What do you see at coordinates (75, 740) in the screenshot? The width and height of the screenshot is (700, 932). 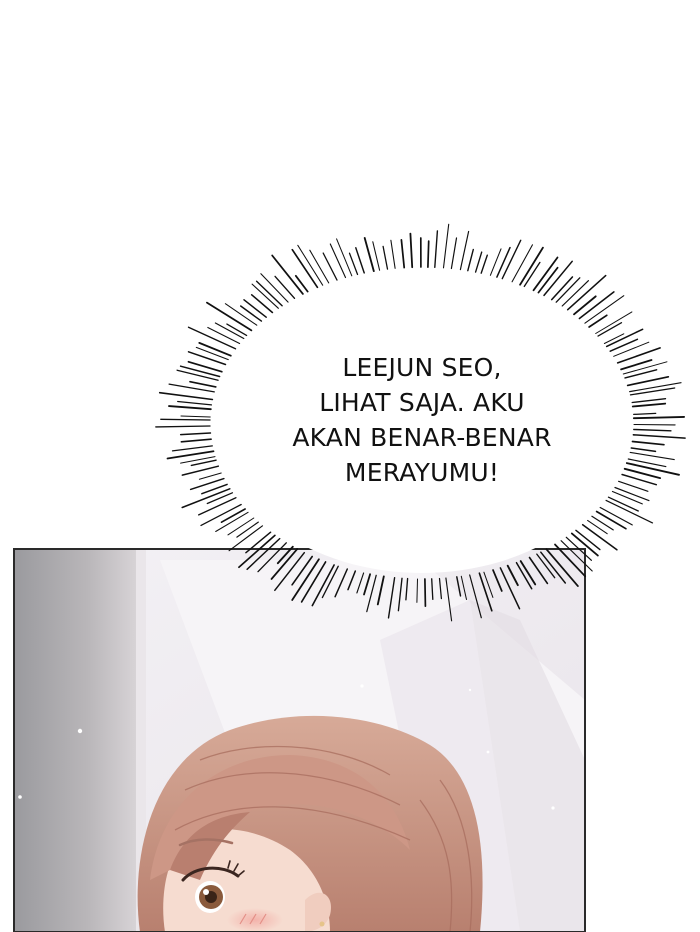 I see `door-frame` at bounding box center [75, 740].